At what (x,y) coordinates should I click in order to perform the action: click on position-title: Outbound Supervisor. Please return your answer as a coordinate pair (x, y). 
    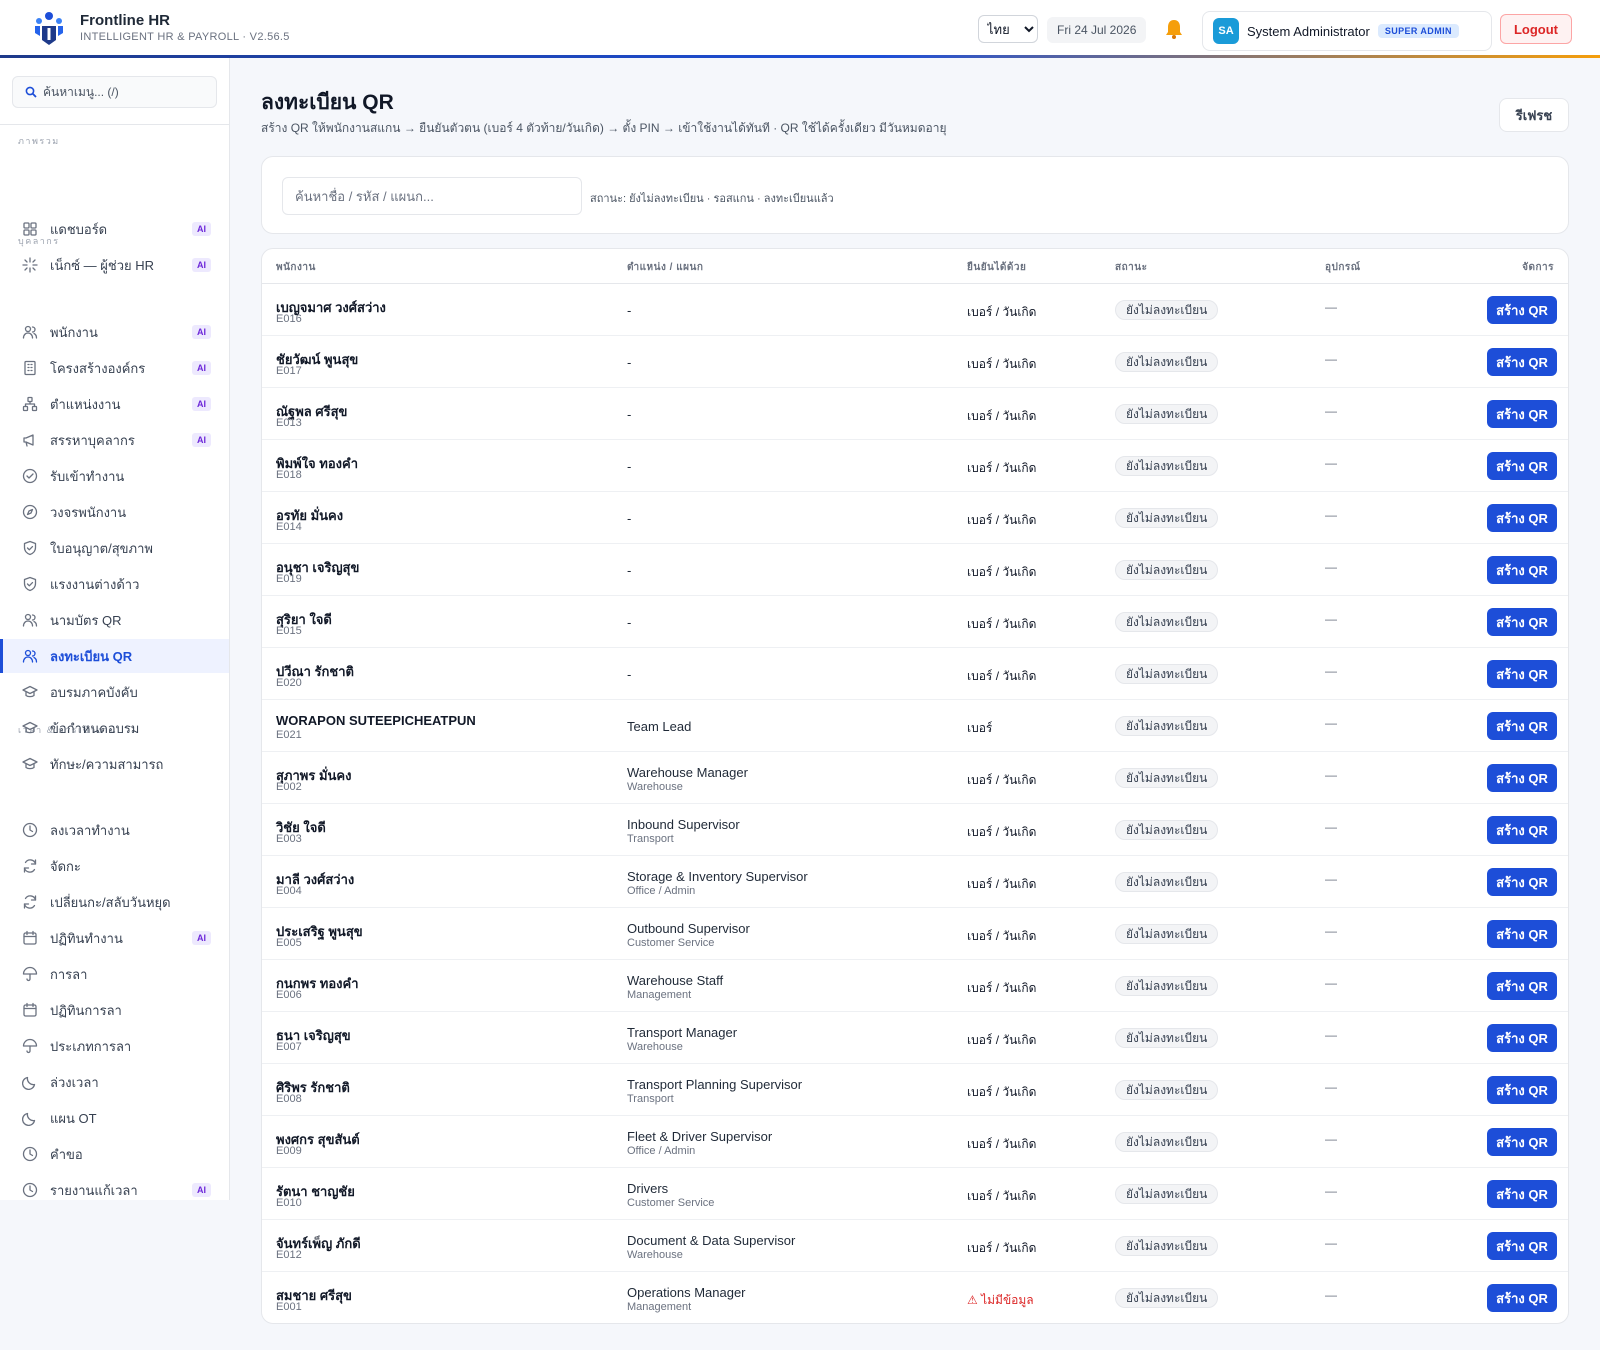
    Looking at the image, I should click on (688, 928).